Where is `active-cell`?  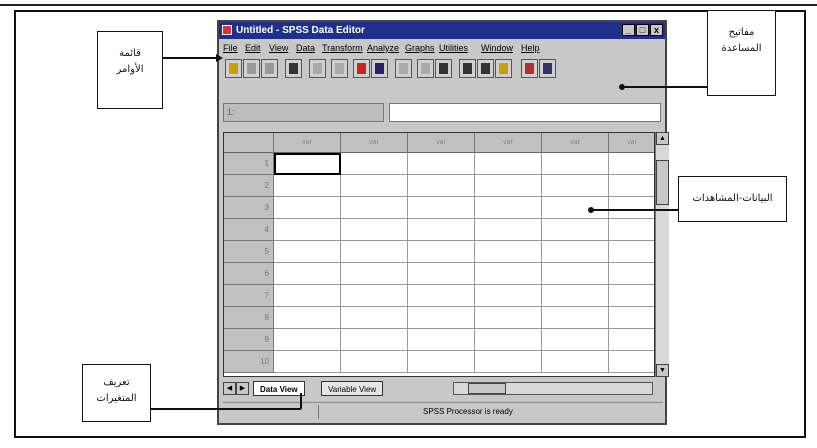 active-cell is located at coordinates (307, 164).